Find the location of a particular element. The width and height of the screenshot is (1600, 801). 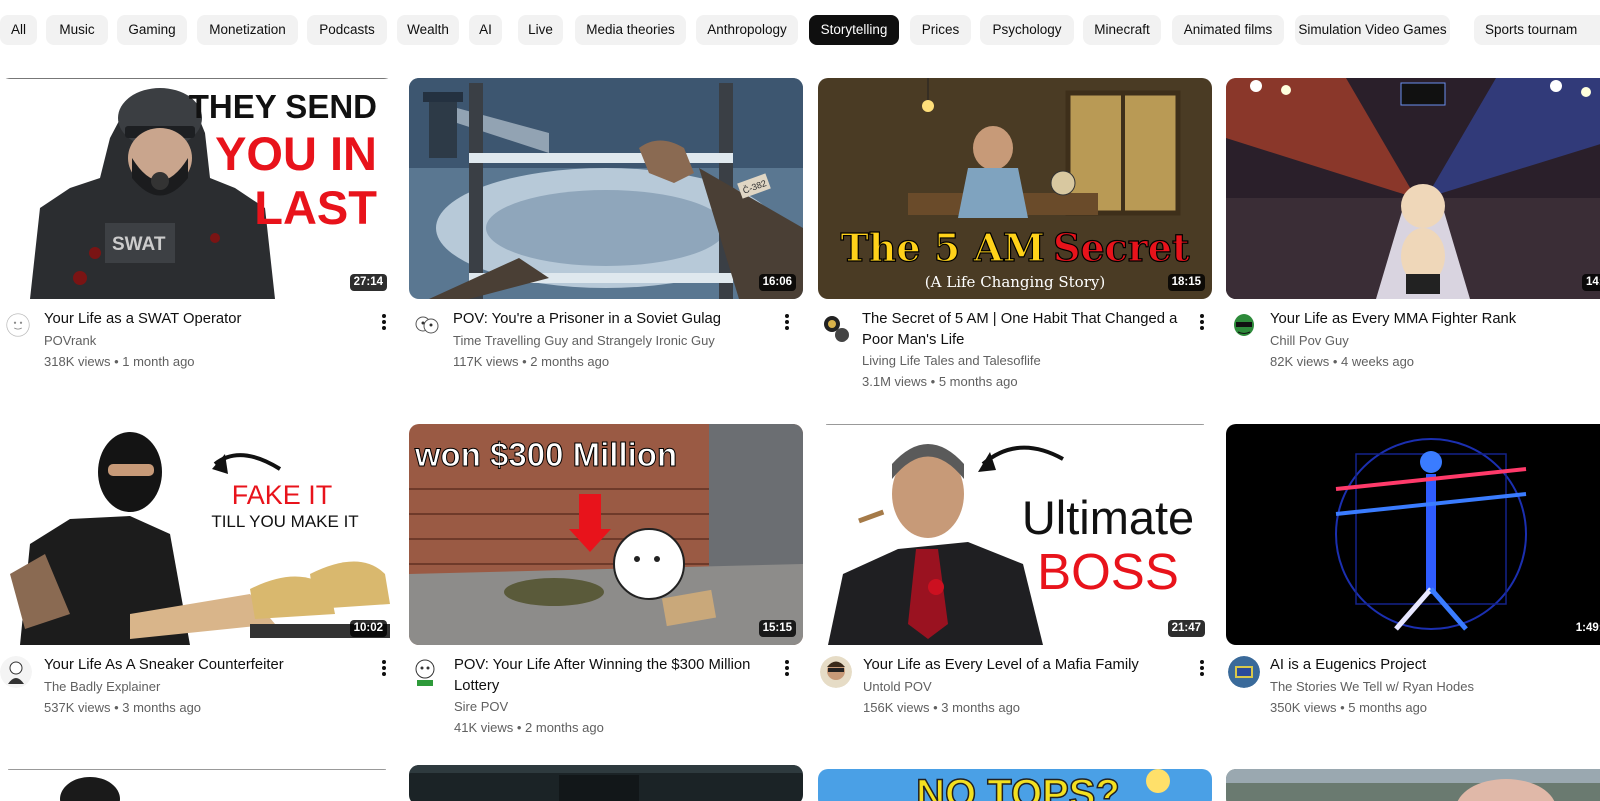

chip-simulation-video-games: Simulation Video Games is located at coordinates (1372, 30).